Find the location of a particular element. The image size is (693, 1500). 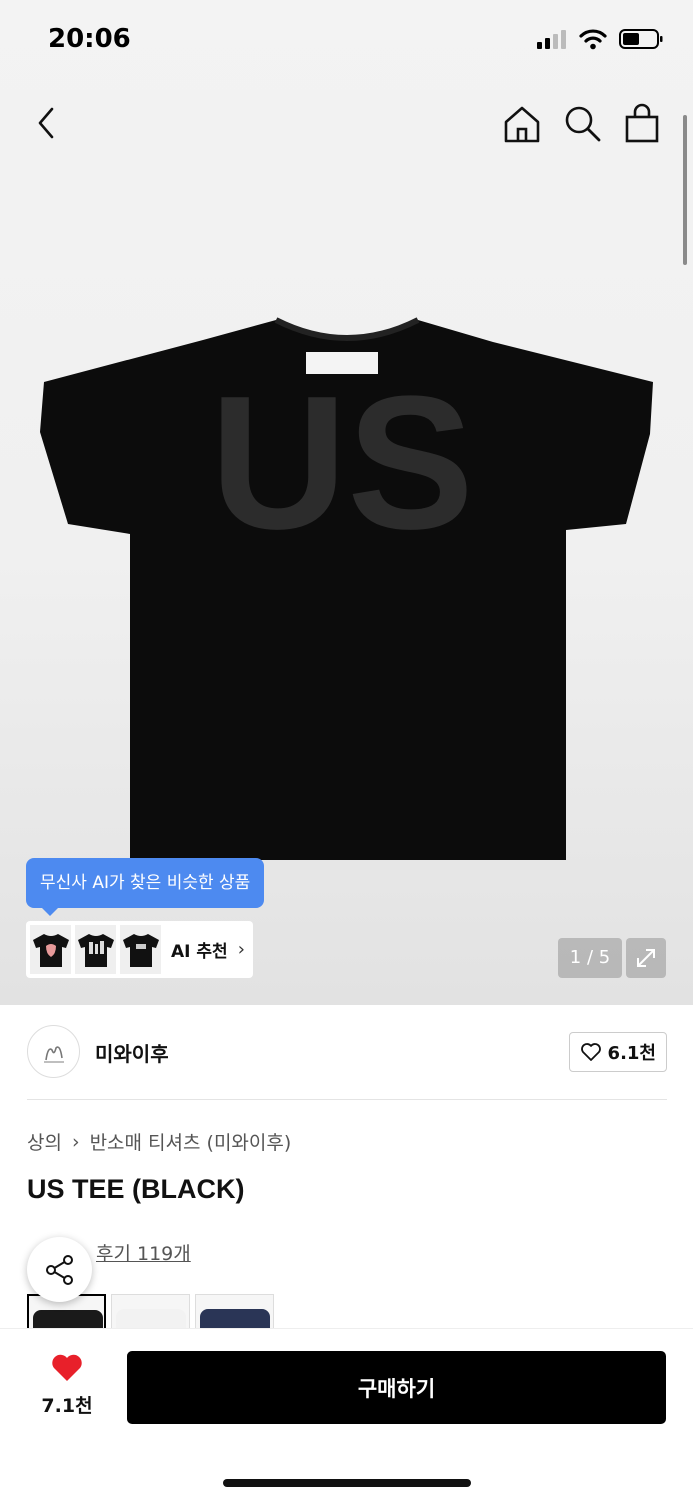

bottom-action-bar: 7.1천 구매하기 is located at coordinates (346, 1414).